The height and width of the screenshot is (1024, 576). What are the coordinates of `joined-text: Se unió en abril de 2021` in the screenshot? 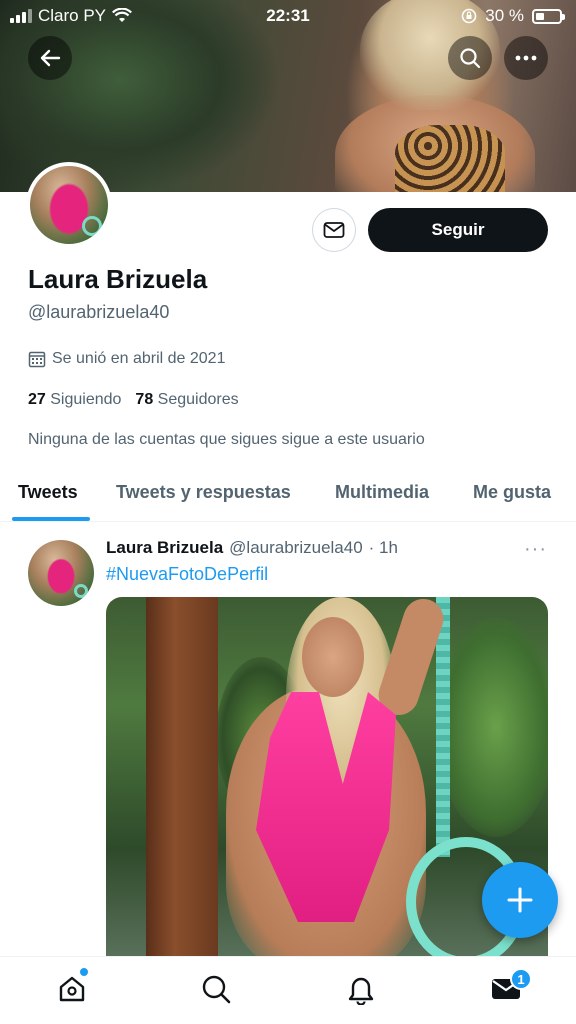 It's located at (139, 358).